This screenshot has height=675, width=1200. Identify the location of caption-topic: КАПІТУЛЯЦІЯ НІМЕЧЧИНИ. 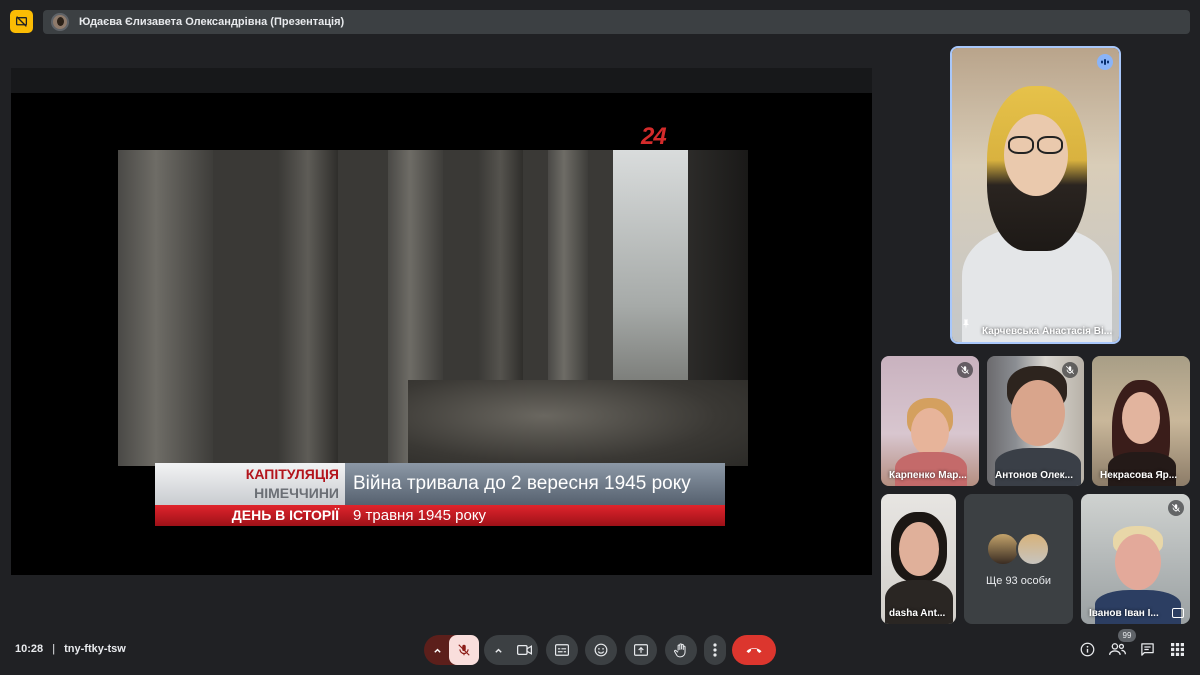
(250, 484).